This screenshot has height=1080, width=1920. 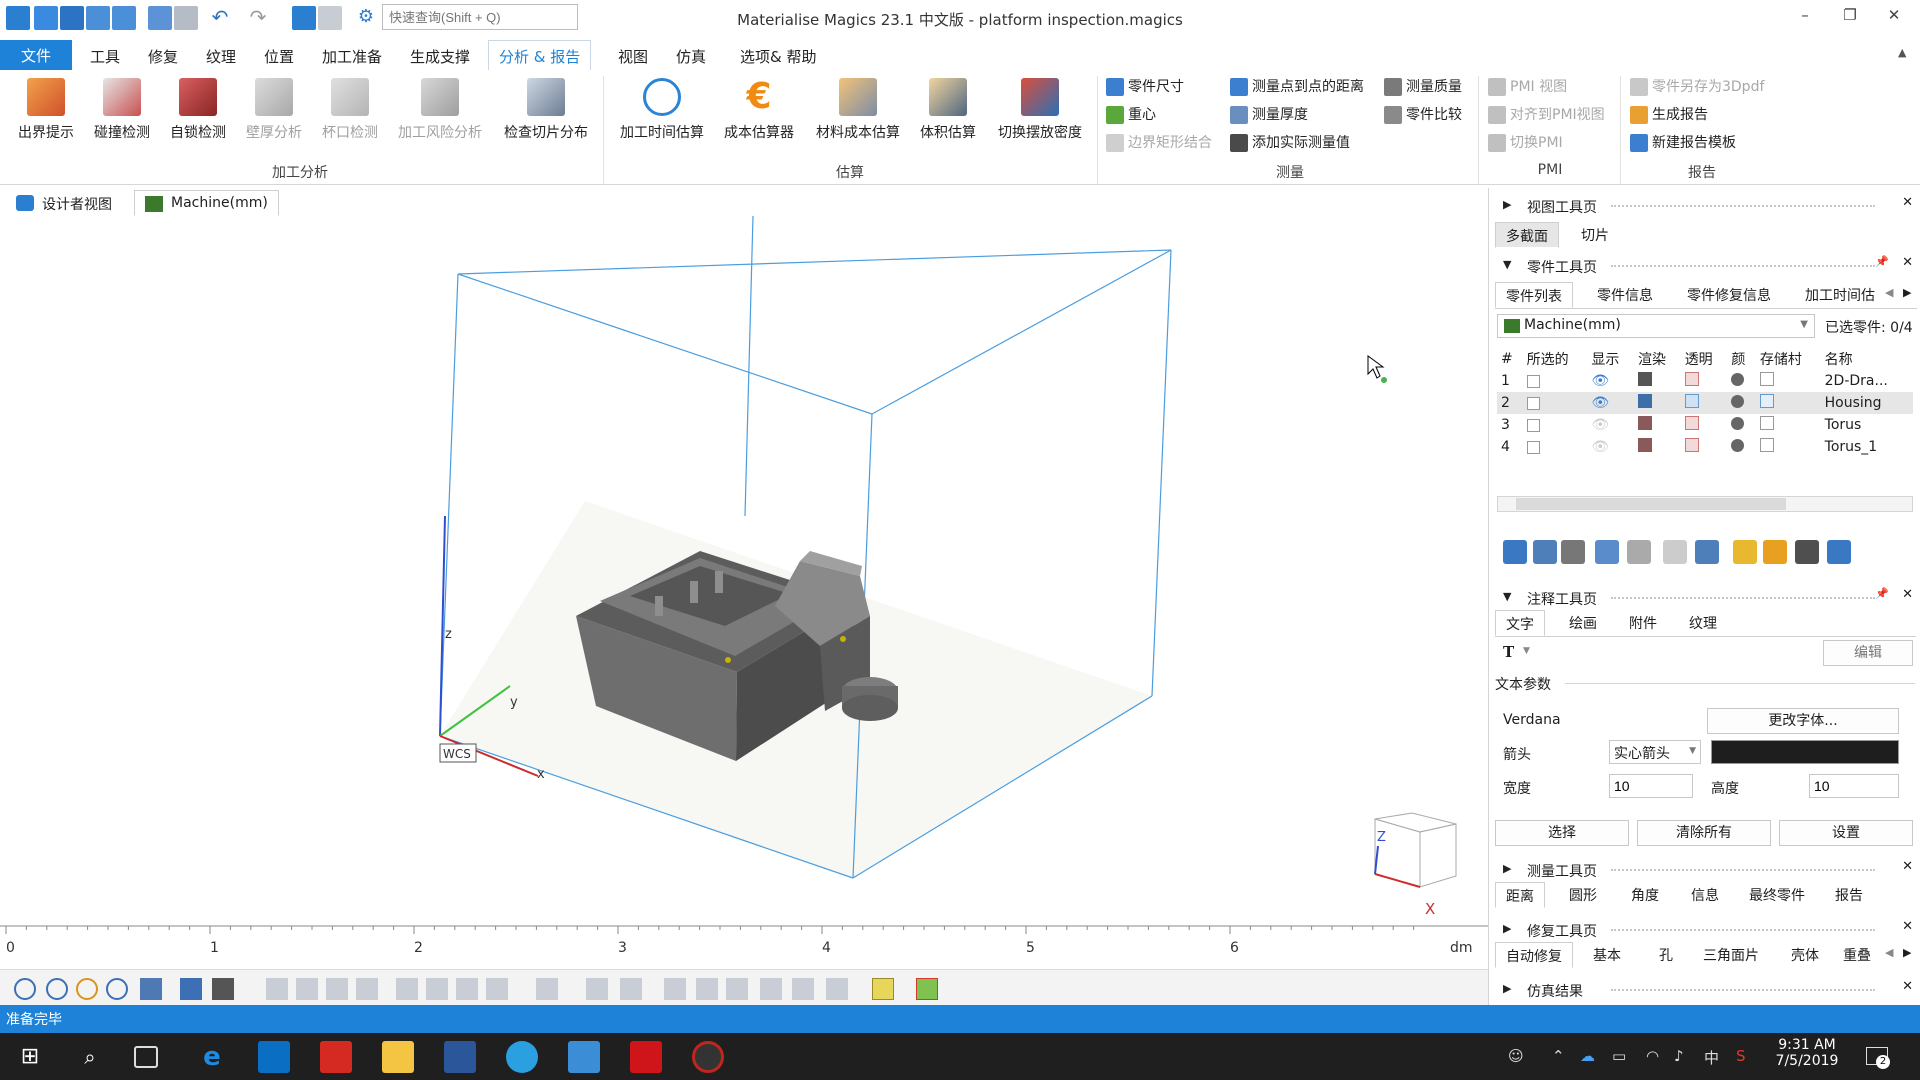 I want to click on center-of-gravity-button: 重心, so click(x=1130, y=115).